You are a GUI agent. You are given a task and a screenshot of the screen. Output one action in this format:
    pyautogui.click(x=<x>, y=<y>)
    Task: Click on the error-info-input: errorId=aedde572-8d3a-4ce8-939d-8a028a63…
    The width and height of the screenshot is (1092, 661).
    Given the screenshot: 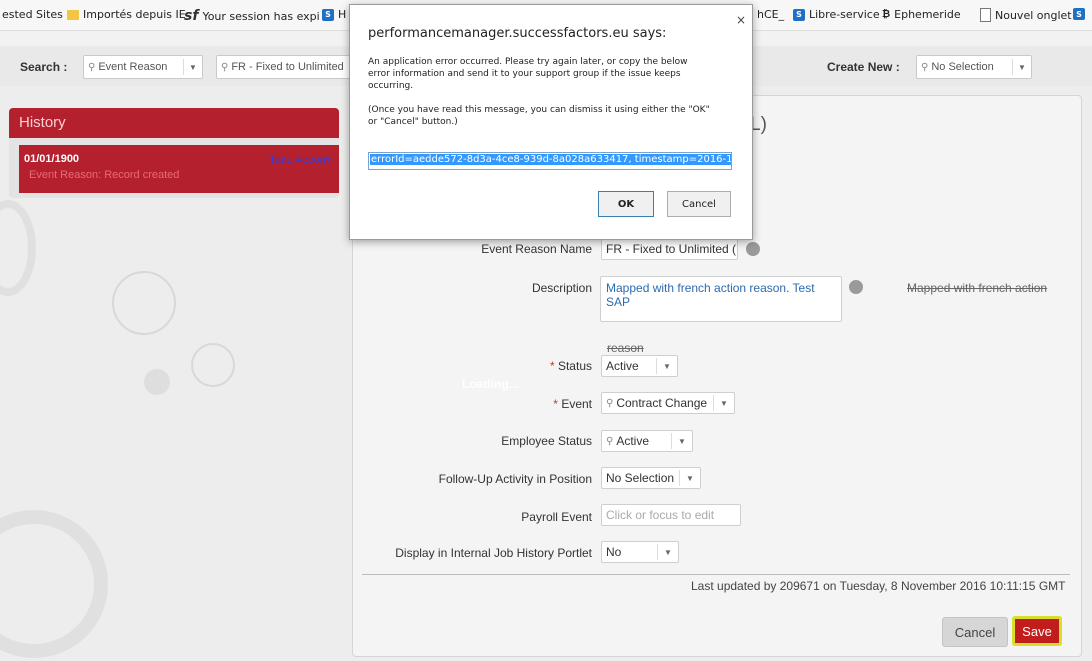 What is the action you would take?
    pyautogui.click(x=550, y=161)
    